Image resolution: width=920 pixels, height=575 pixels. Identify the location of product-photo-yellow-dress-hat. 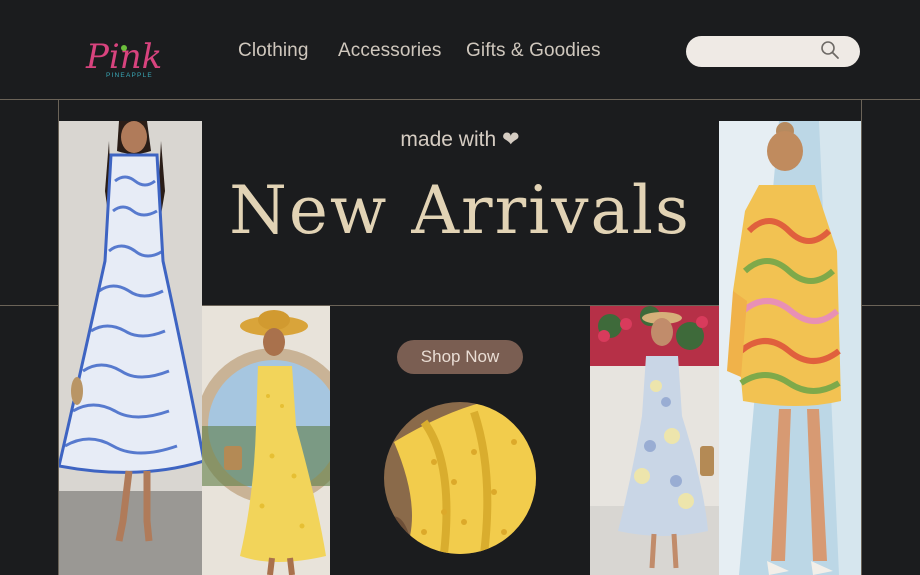
(266, 440).